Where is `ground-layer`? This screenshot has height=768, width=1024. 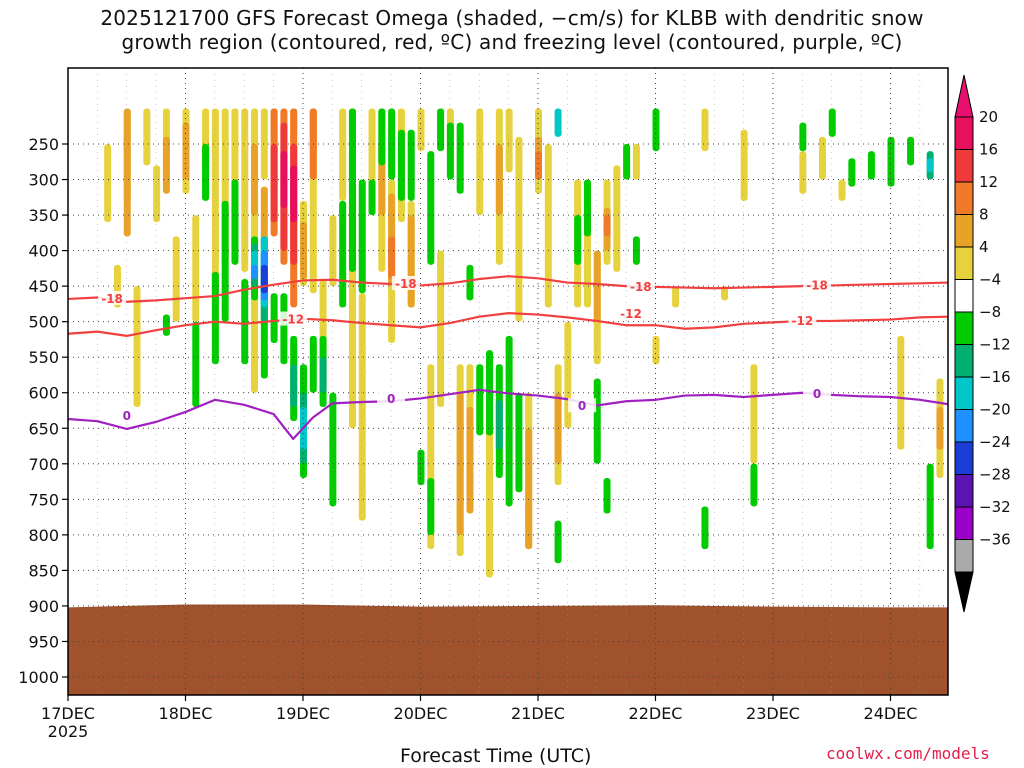
ground-layer is located at coordinates (508, 649).